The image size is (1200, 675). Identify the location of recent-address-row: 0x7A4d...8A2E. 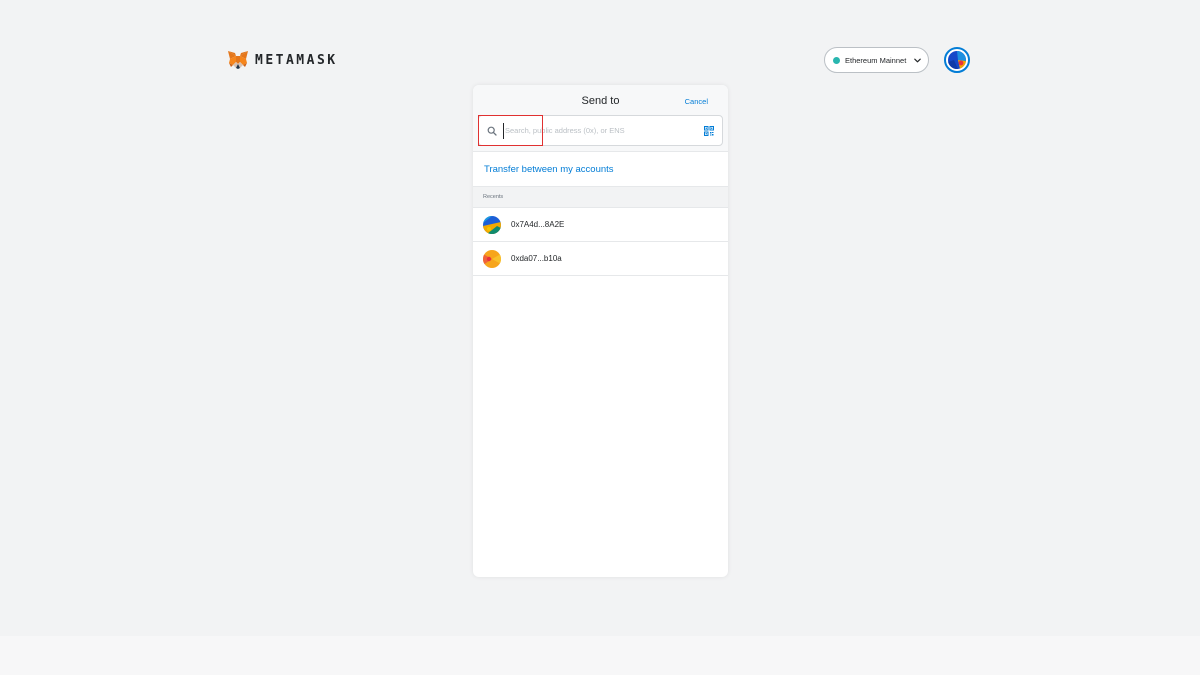
(600, 225).